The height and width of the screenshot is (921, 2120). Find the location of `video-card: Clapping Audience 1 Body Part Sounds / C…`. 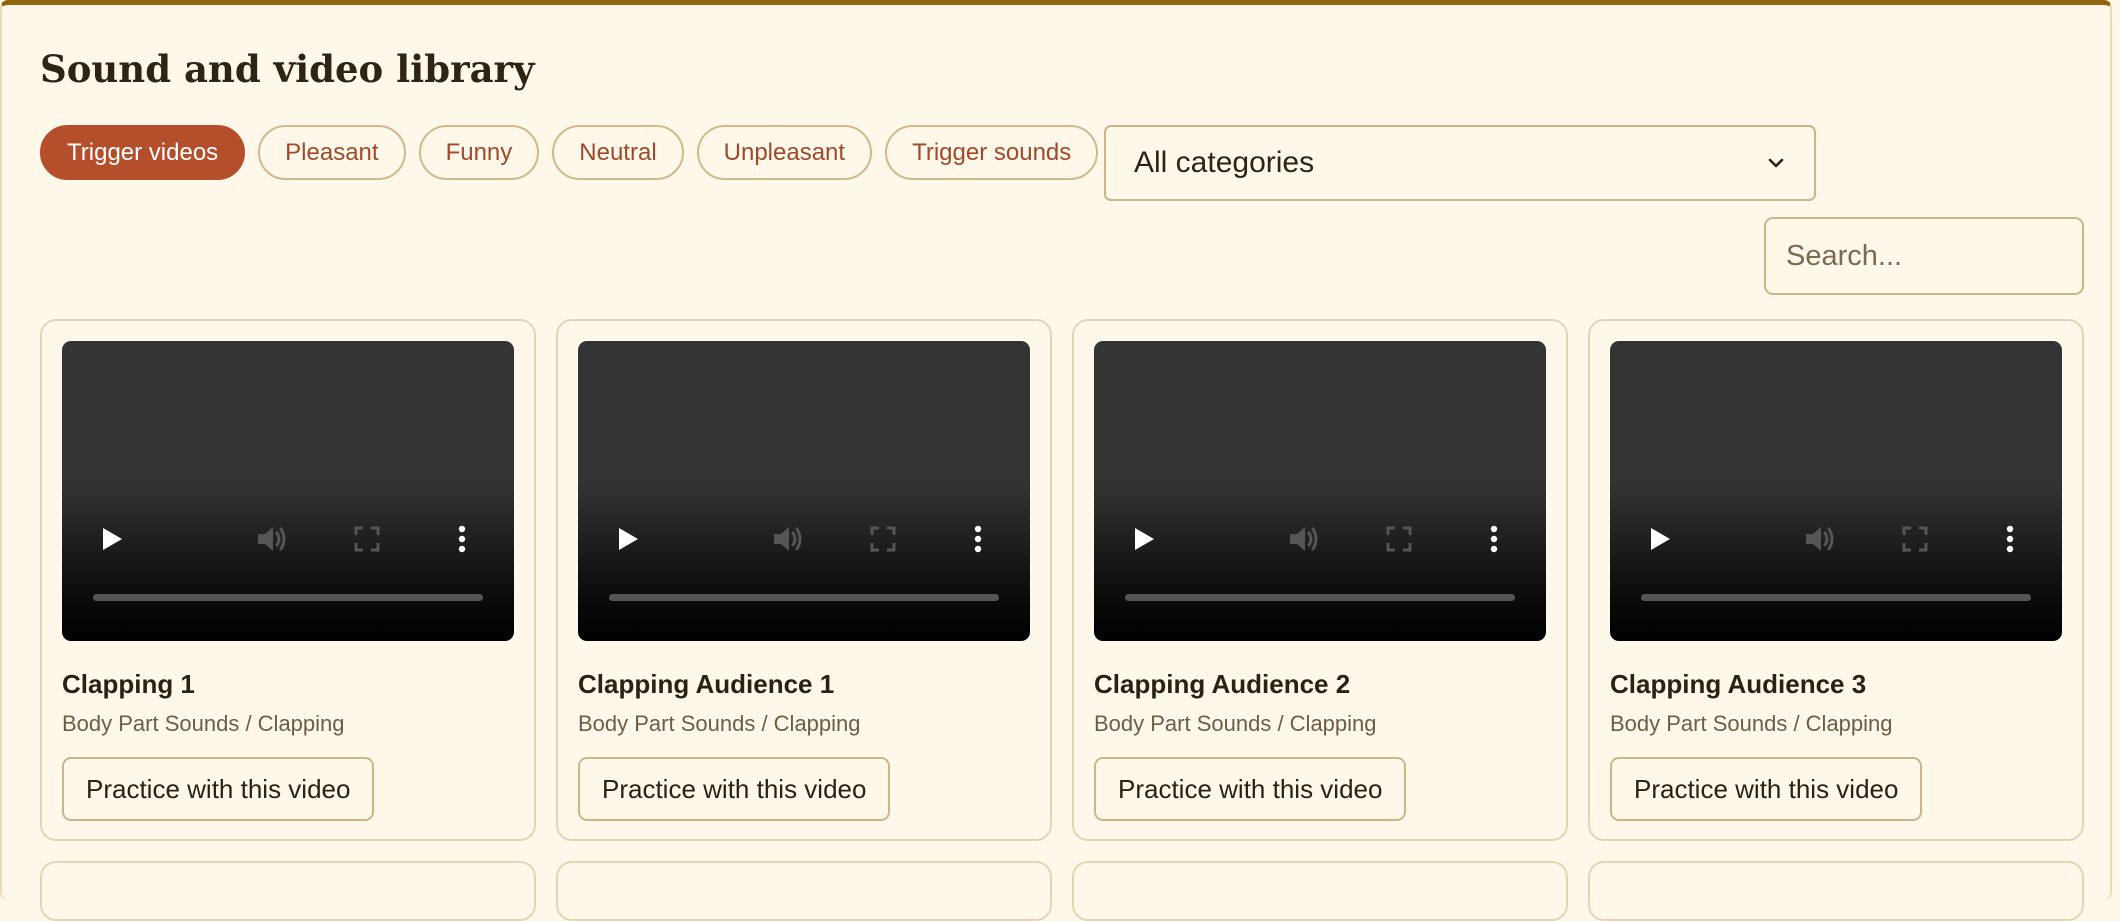

video-card: Clapping Audience 1 Body Part Sounds / C… is located at coordinates (804, 580).